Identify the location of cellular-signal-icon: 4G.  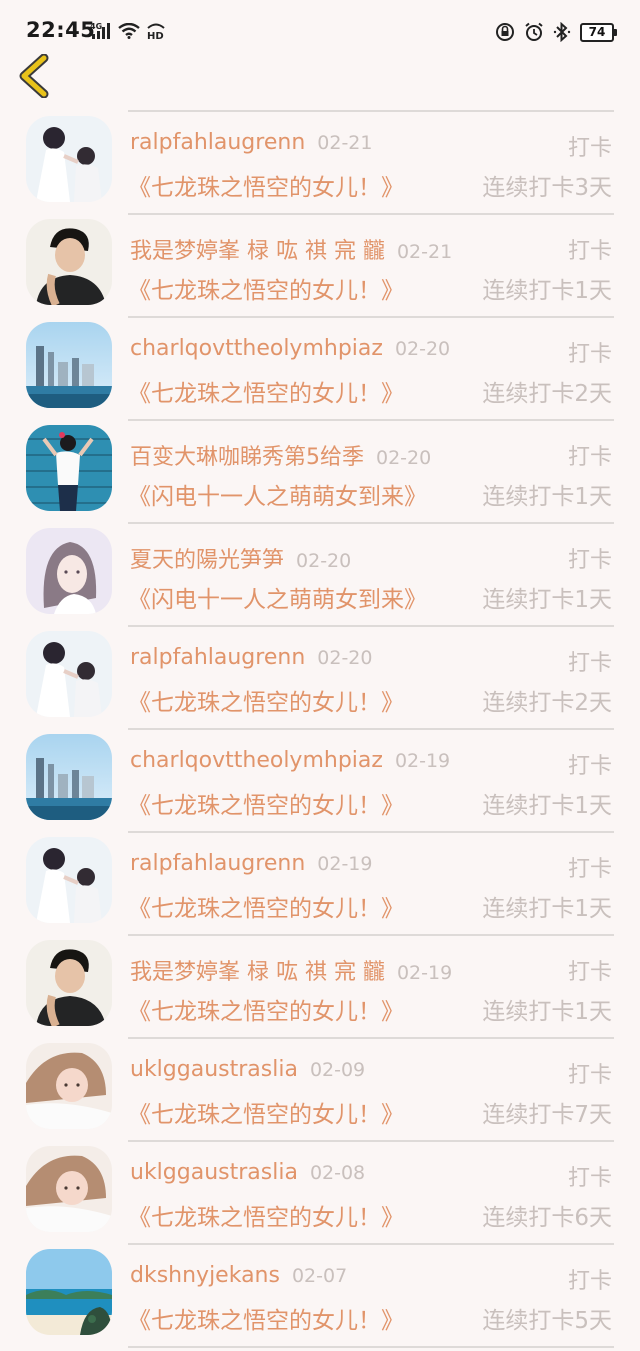
(100, 30).